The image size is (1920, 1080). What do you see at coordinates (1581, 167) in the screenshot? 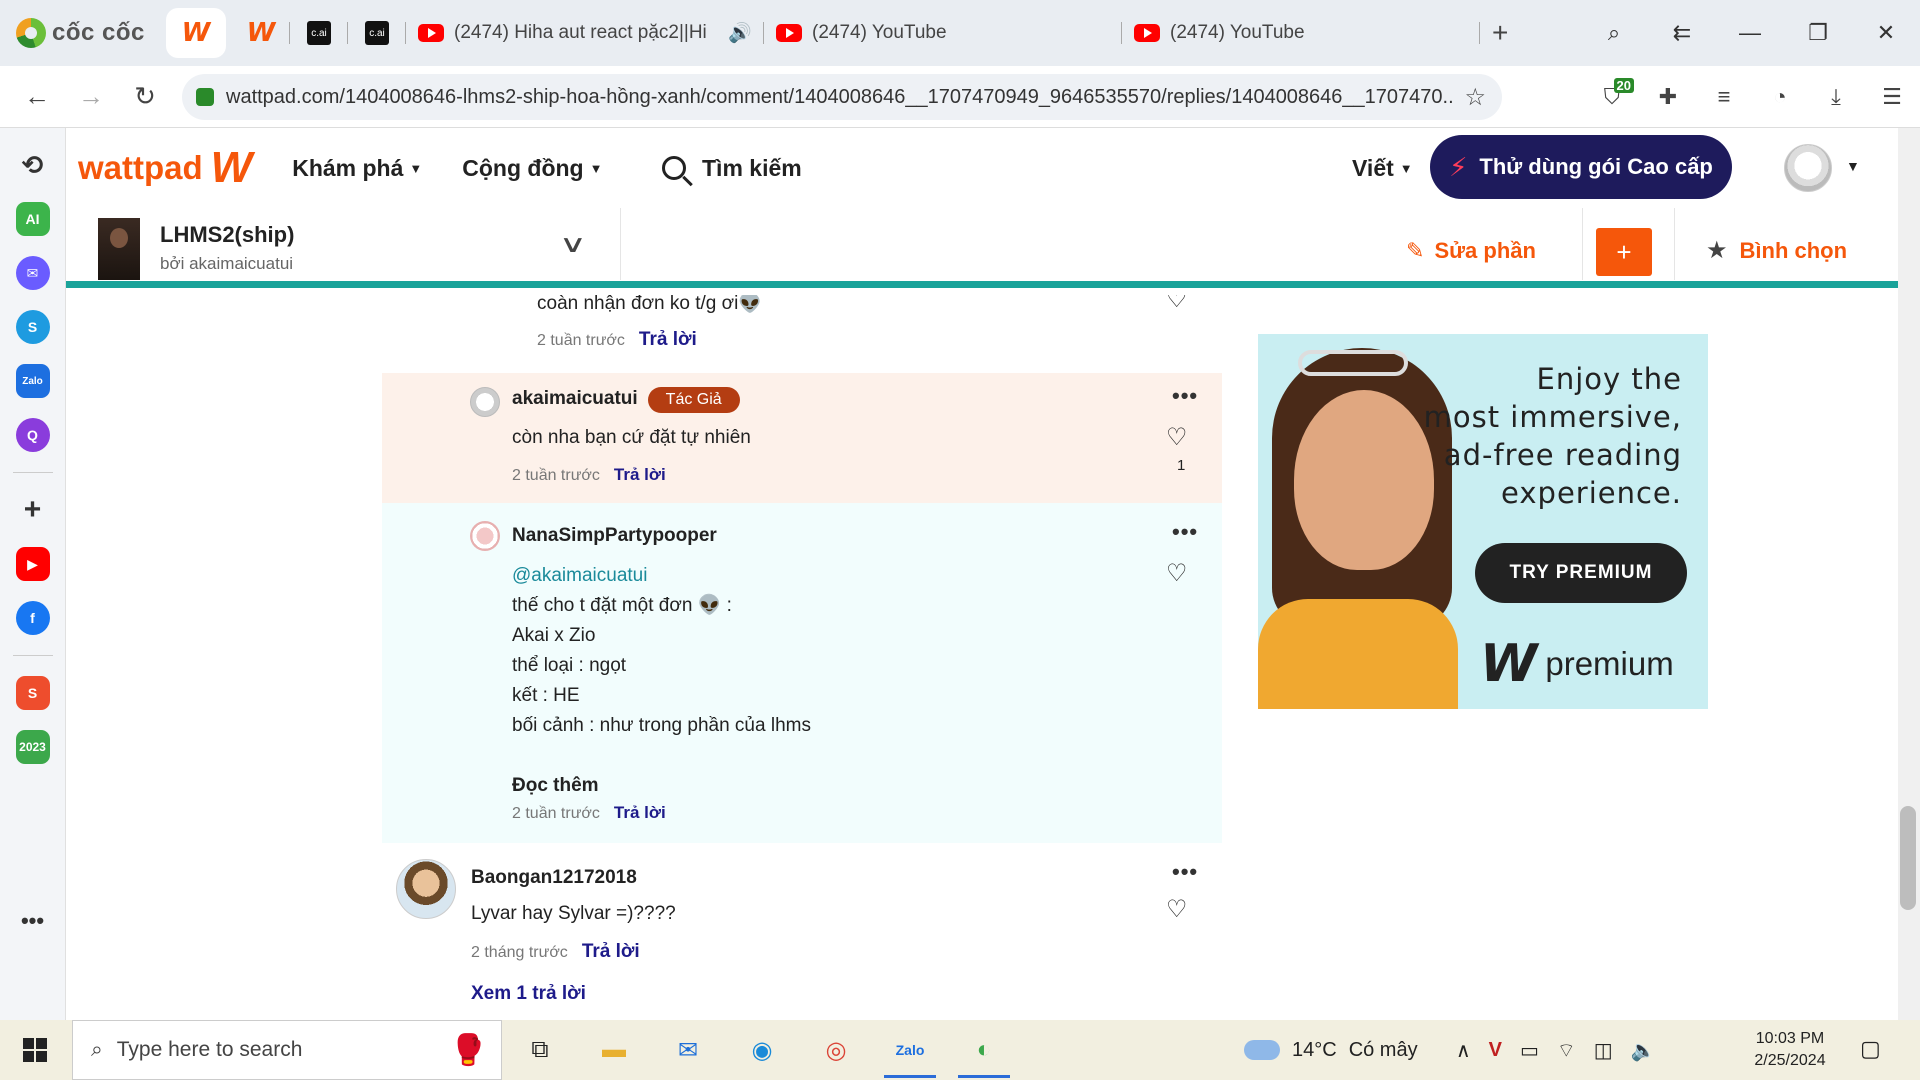
I see `try-premium-button: ⚡ Thử dùng gói Cao cấp` at bounding box center [1581, 167].